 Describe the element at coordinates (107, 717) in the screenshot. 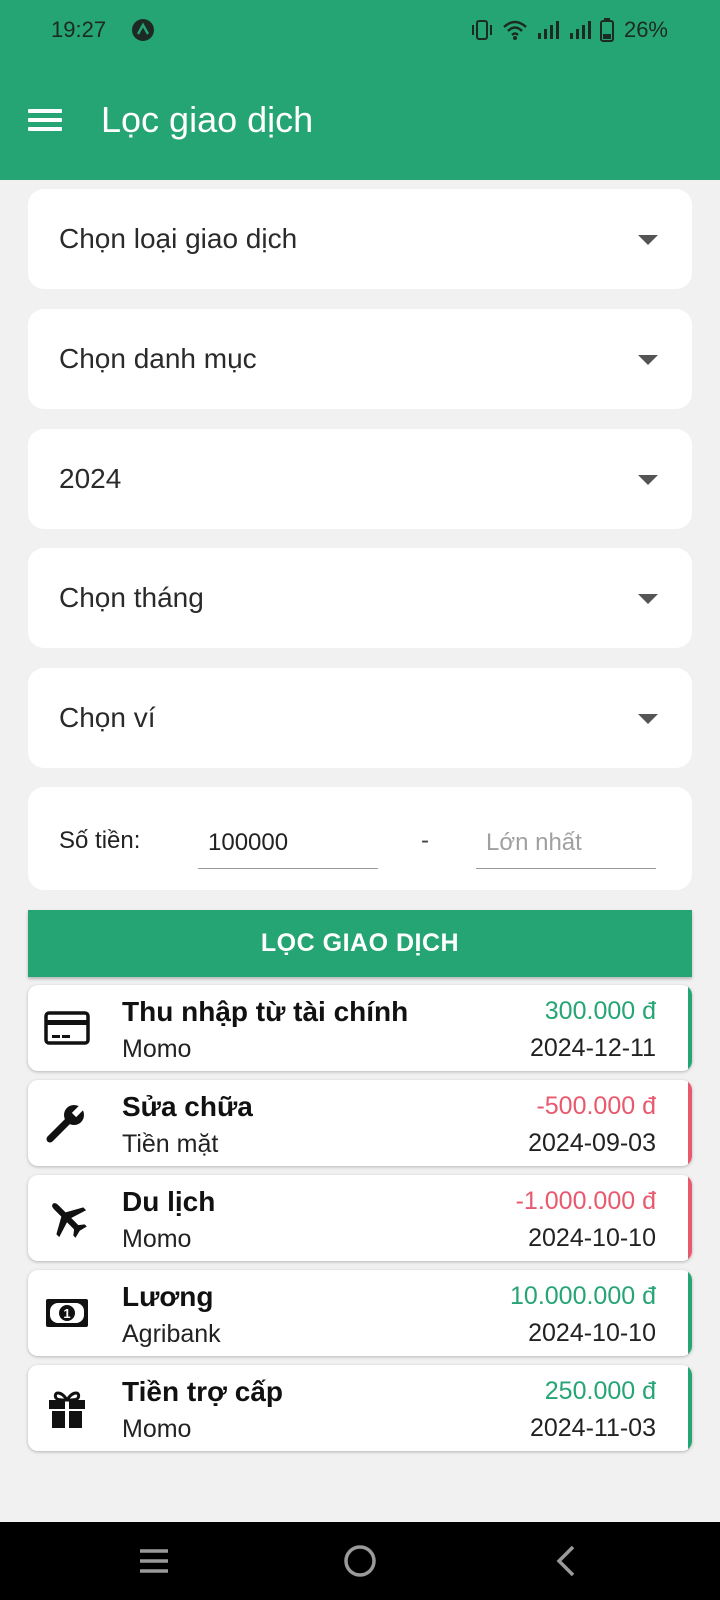

I see `dropdown-label: Chọn ví` at that location.